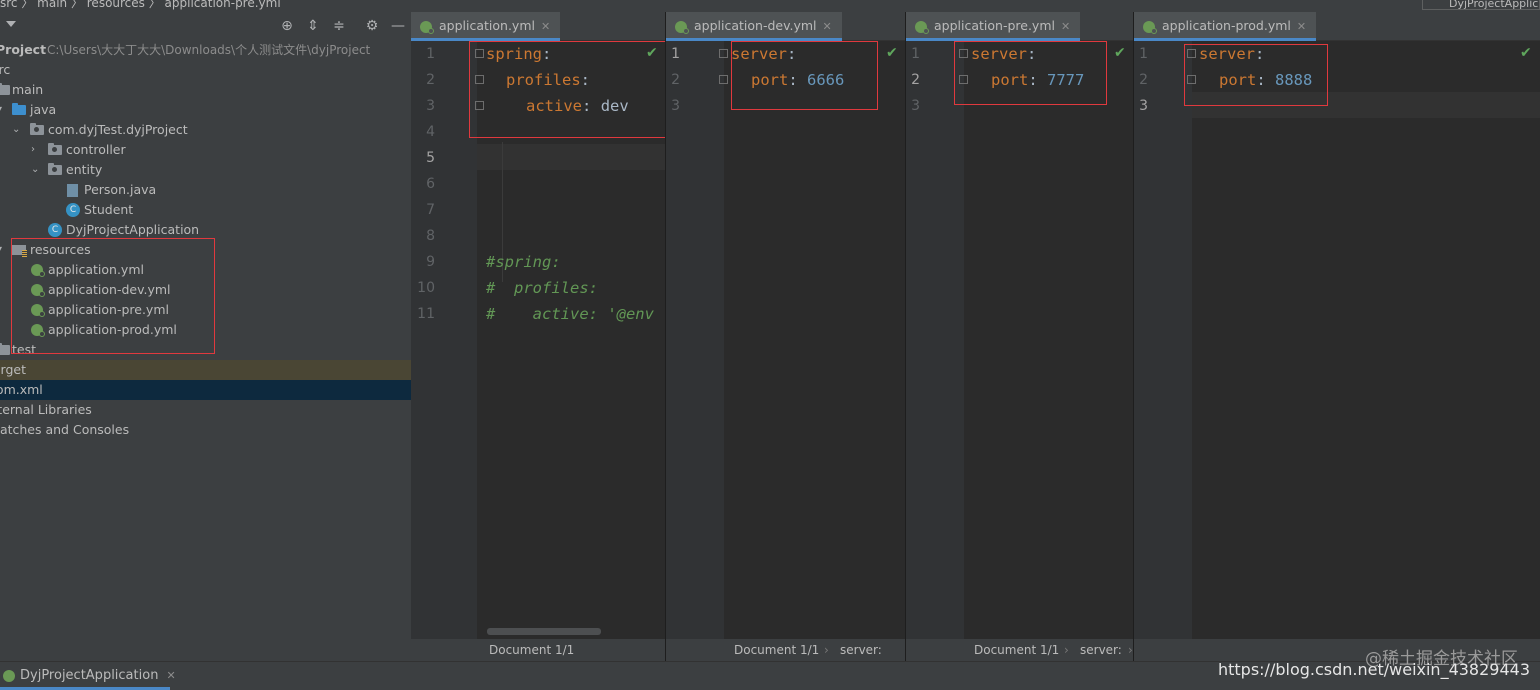 This screenshot has width=1540, height=690. I want to click on tree-item-main: main, so click(205, 90).